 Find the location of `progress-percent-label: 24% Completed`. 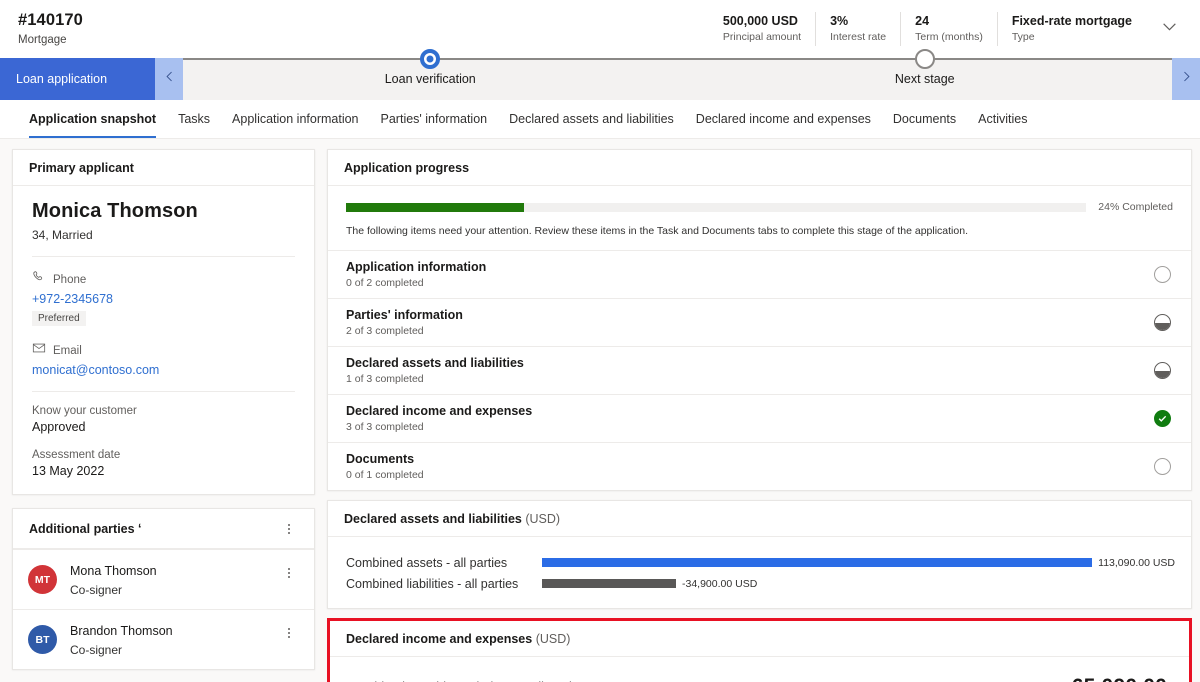

progress-percent-label: 24% Completed is located at coordinates (1135, 207).